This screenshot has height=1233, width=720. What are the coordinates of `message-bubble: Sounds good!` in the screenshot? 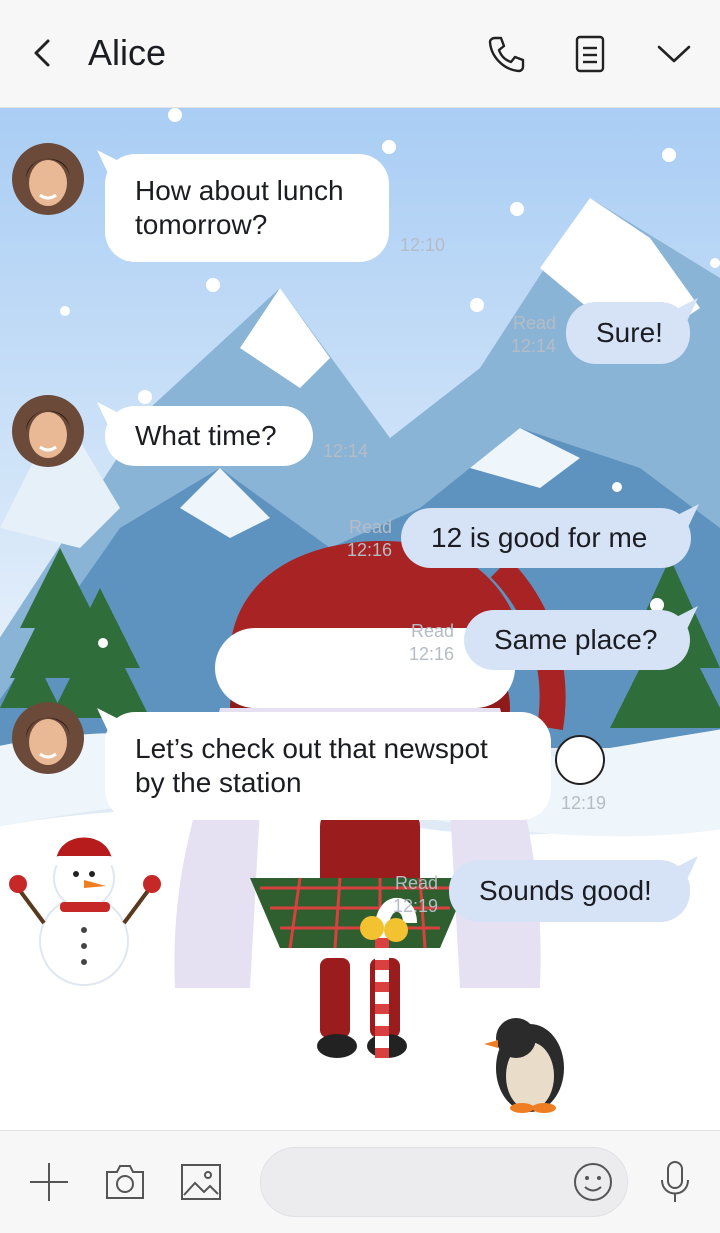 It's located at (569, 891).